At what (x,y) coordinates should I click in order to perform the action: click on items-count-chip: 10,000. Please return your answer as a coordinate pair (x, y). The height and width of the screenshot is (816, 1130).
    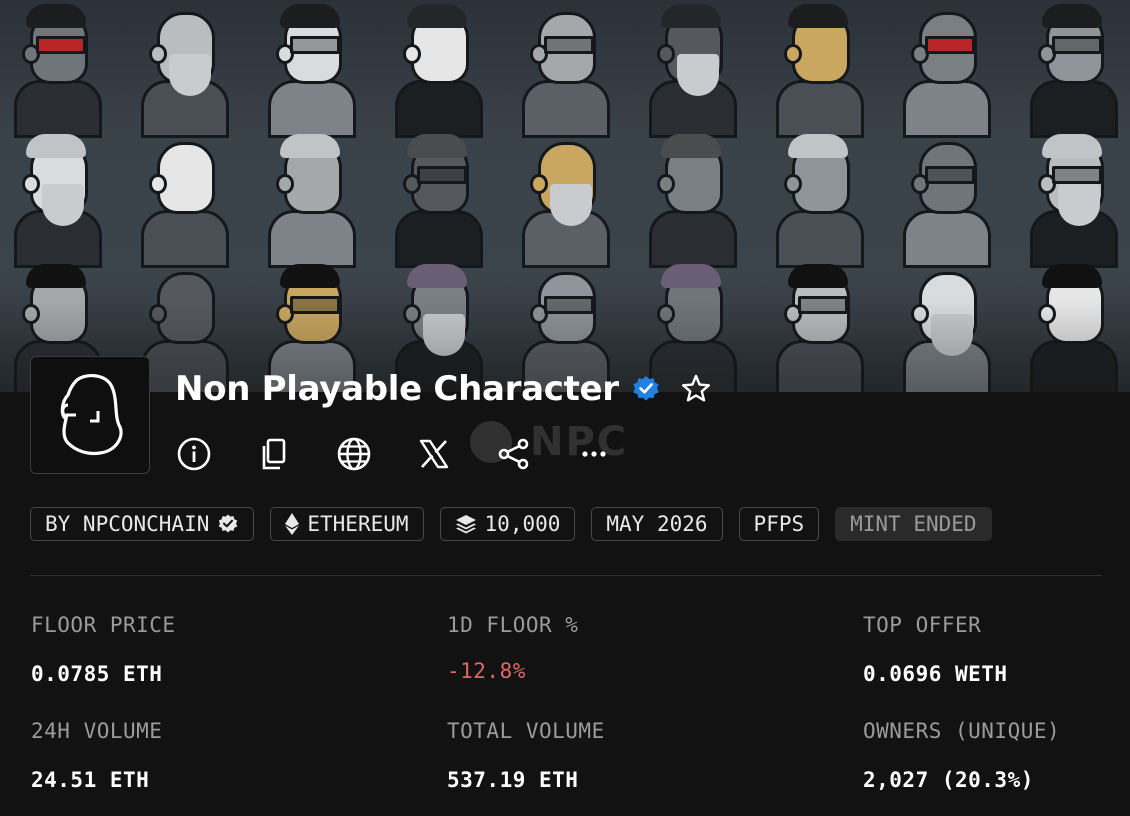
    Looking at the image, I should click on (507, 524).